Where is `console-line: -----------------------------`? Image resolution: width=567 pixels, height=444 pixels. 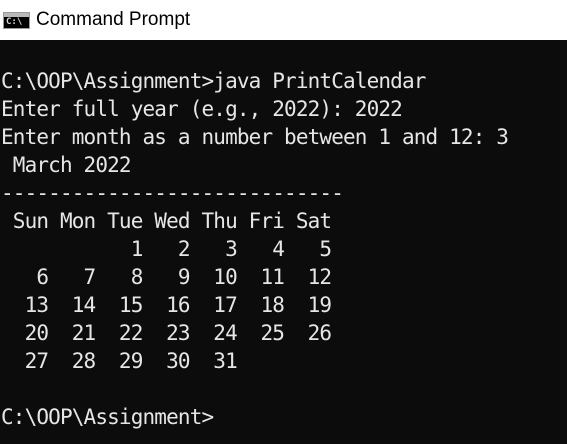
console-line: ----------------------------- is located at coordinates (172, 193).